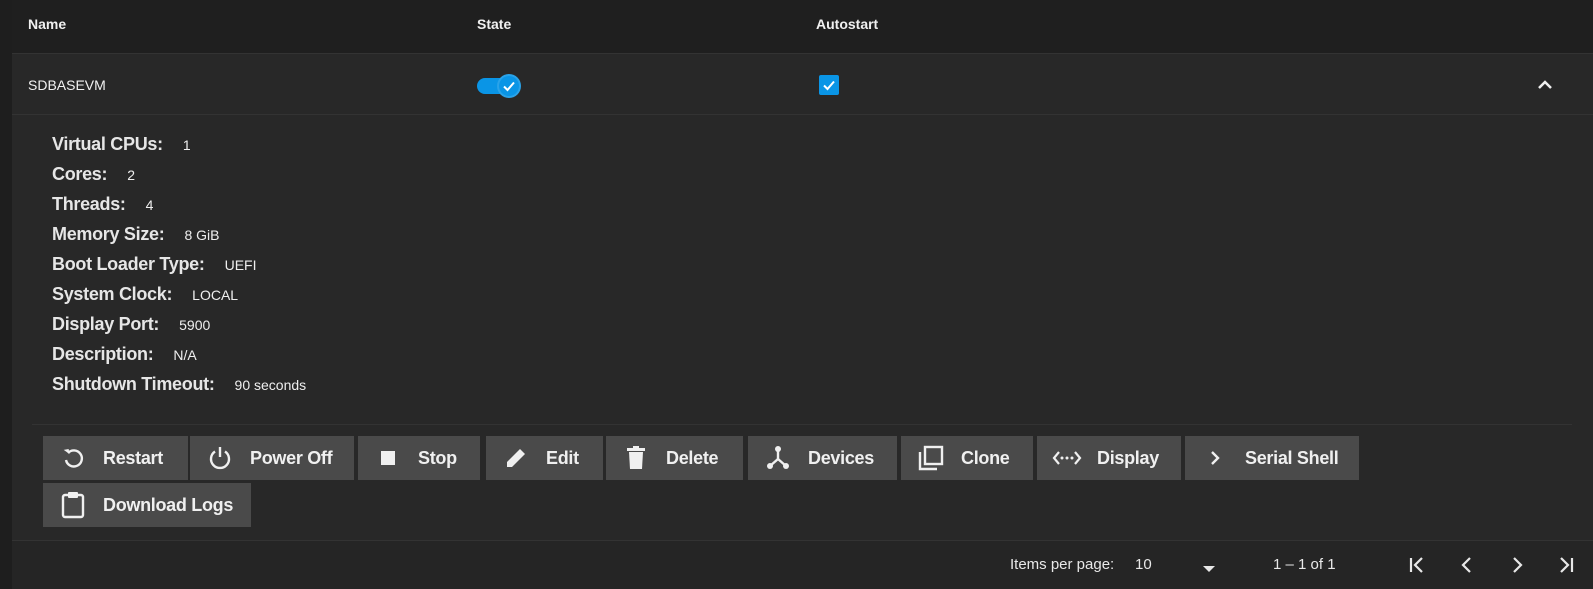 The image size is (1593, 589). Describe the element at coordinates (437, 457) in the screenshot. I see `stop-label: Stop` at that location.